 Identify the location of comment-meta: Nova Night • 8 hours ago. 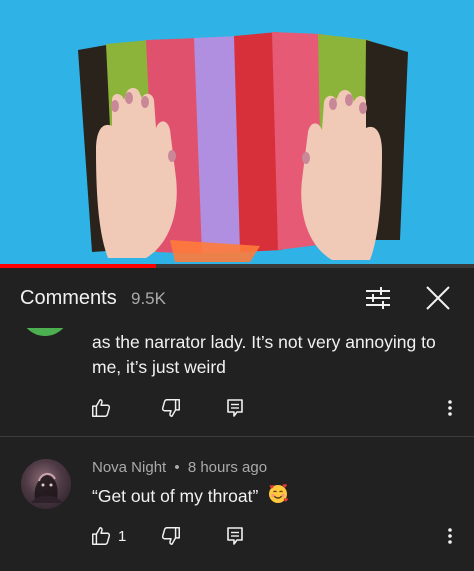
(179, 467).